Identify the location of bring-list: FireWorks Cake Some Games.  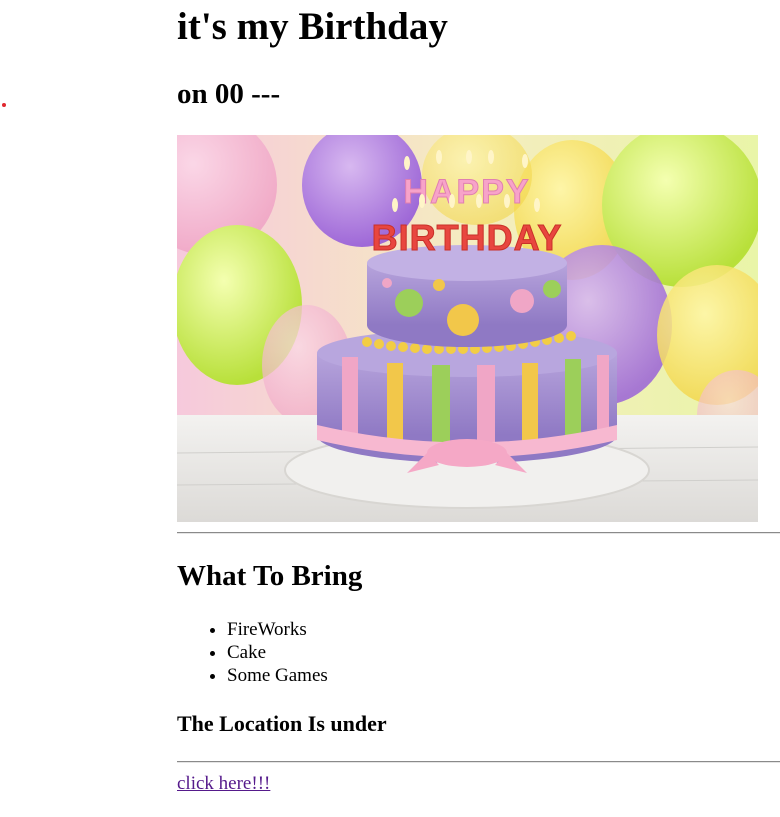
(252, 652).